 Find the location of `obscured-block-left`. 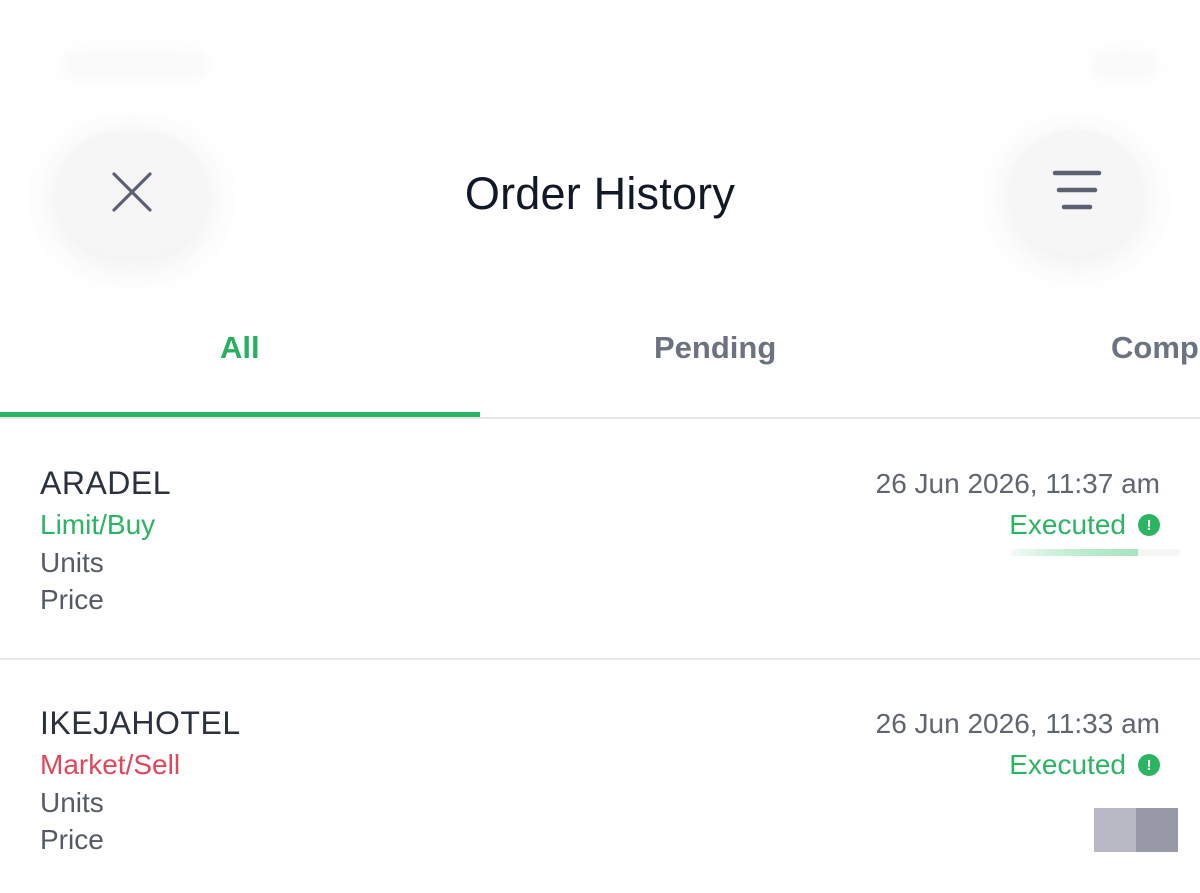

obscured-block-left is located at coordinates (1115, 830).